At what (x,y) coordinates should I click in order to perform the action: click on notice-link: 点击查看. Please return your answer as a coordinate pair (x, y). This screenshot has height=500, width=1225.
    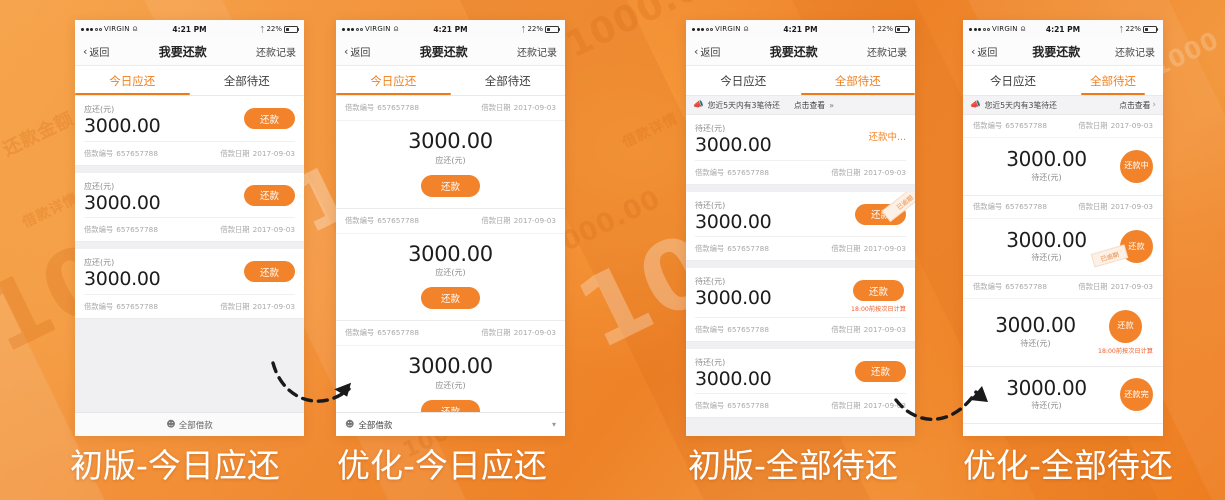
    Looking at the image, I should click on (809, 105).